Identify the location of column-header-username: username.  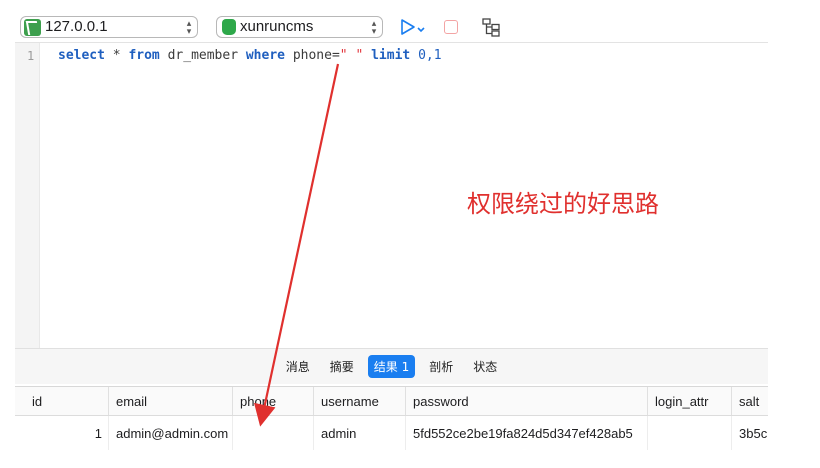
(360, 401).